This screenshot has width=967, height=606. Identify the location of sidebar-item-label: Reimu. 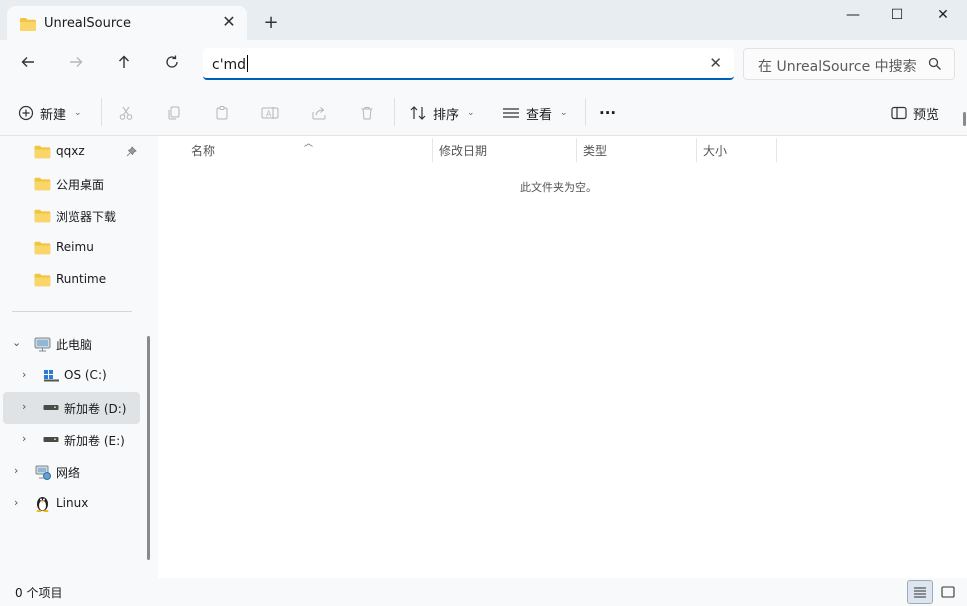
(75, 247).